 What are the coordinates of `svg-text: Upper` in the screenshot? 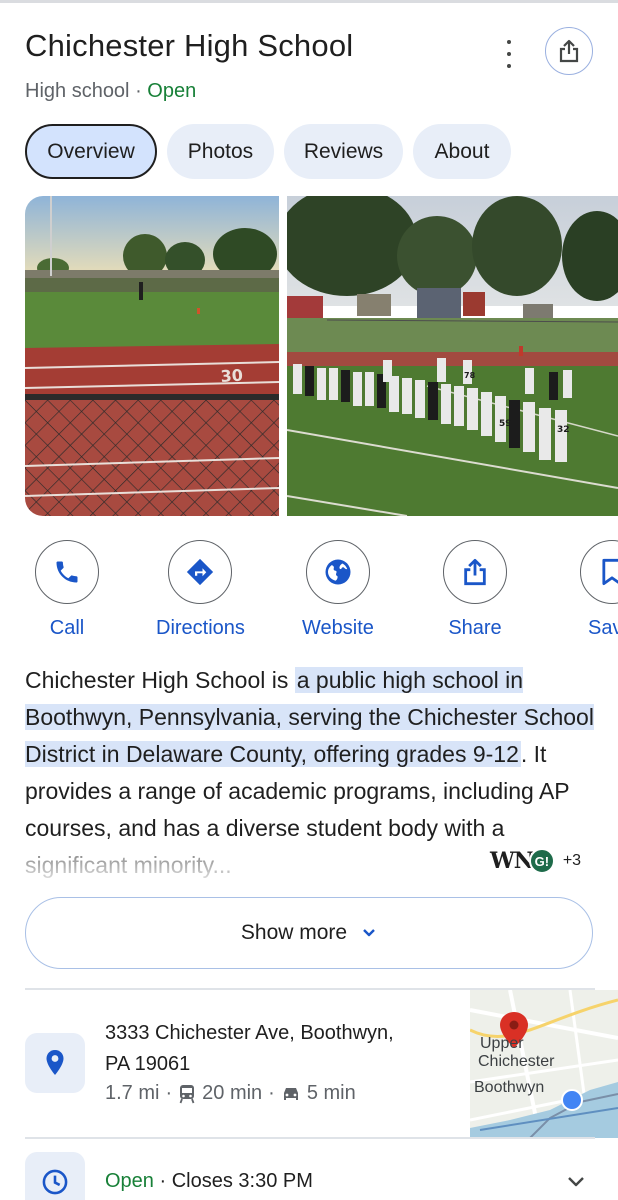 It's located at (502, 1043).